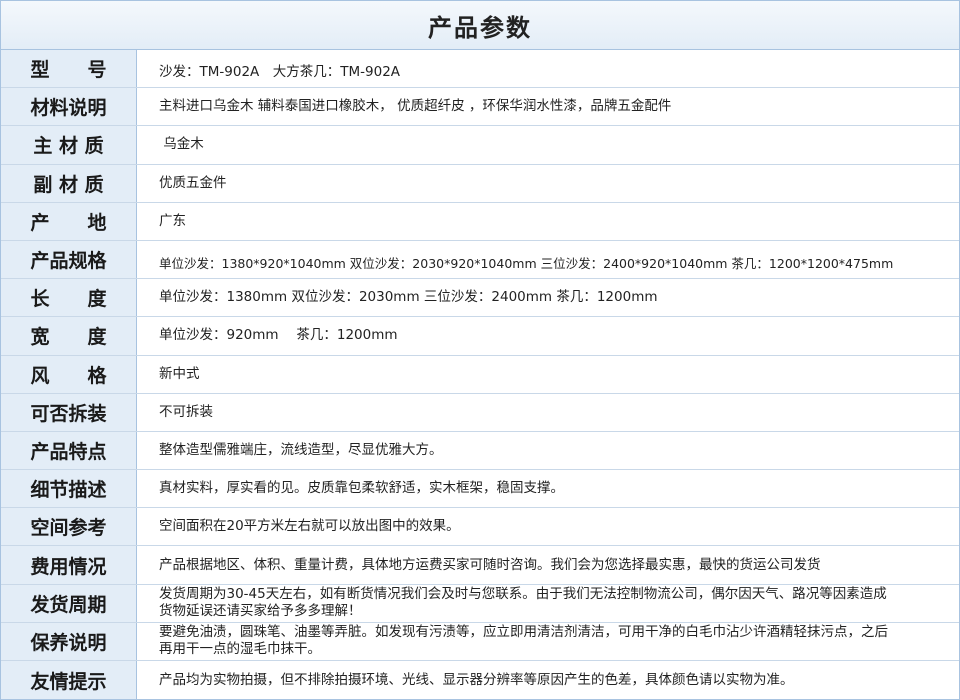 The width and height of the screenshot is (960, 700). I want to click on param-value: 单位沙发：920mm 茶几：1200mm, so click(278, 335).